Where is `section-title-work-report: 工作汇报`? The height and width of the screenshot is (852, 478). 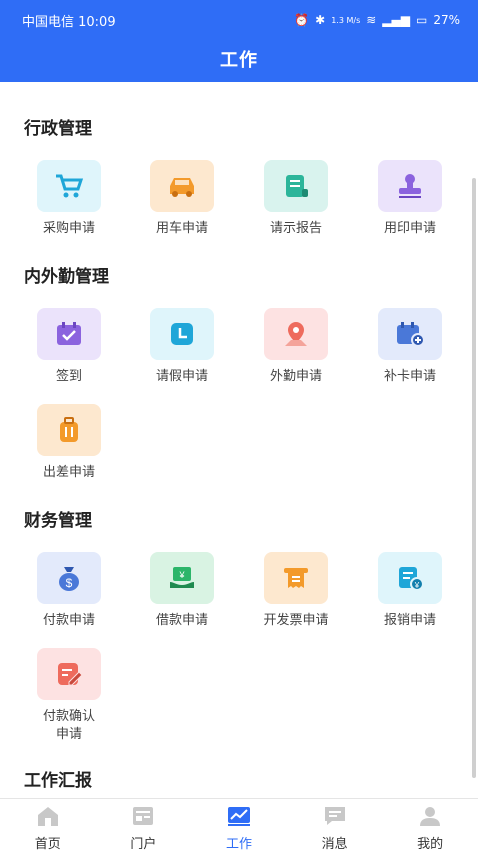 section-title-work-report: 工作汇报 is located at coordinates (58, 781).